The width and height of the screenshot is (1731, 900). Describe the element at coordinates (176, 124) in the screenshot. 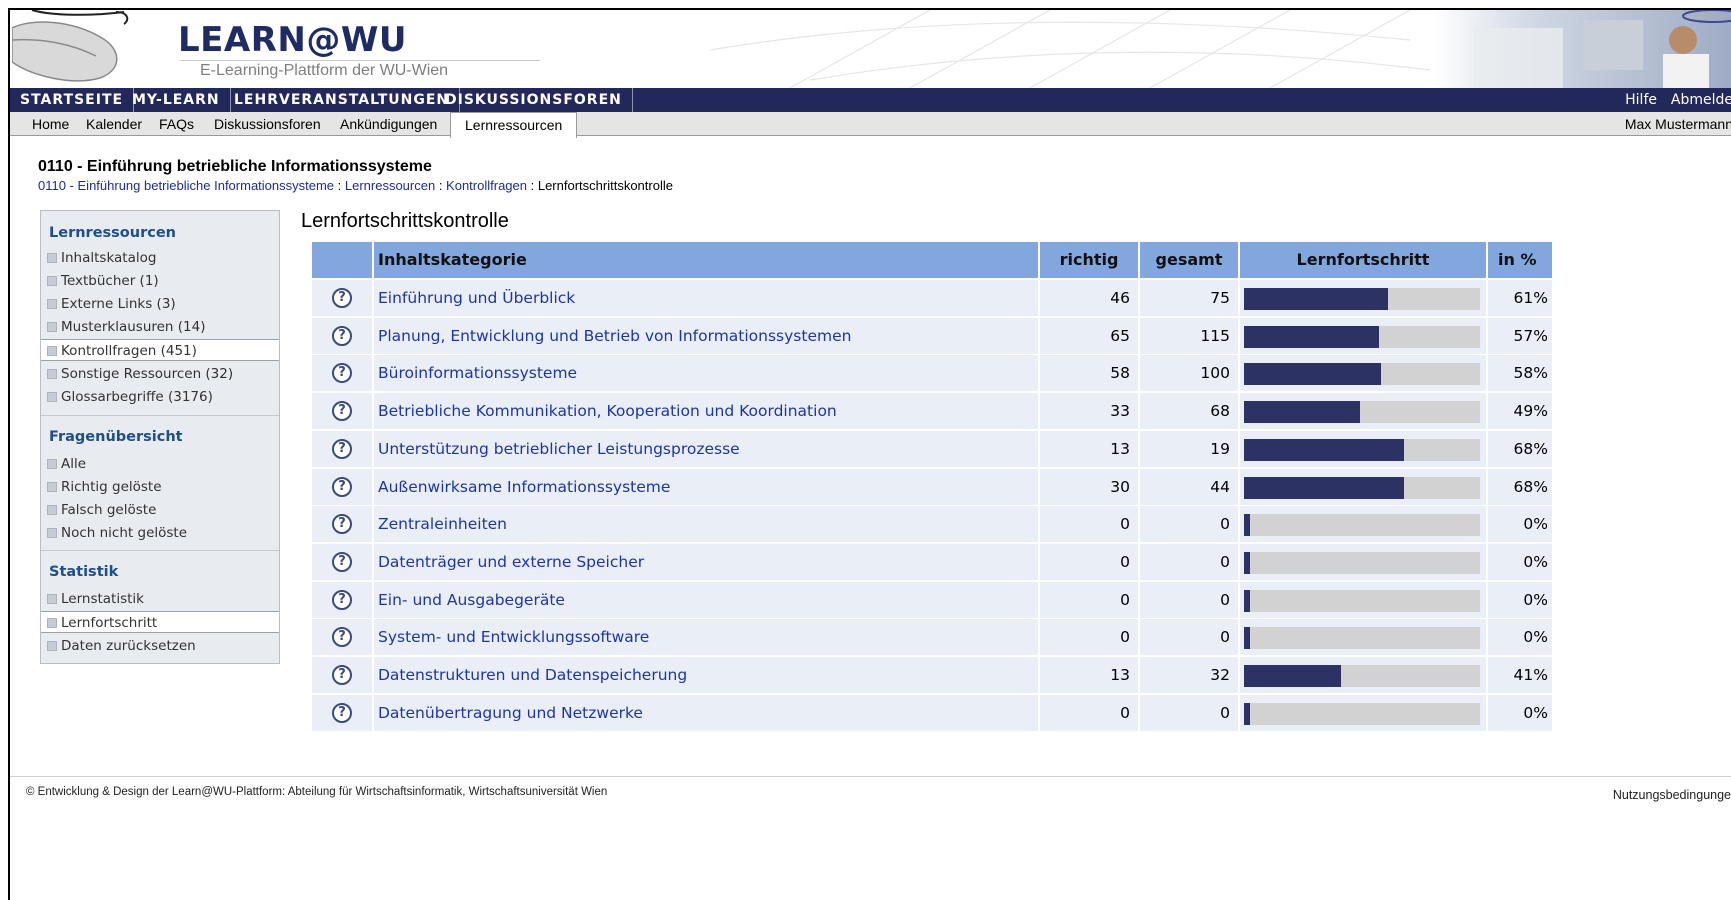

I see `subnav-faqs: FAQs` at that location.